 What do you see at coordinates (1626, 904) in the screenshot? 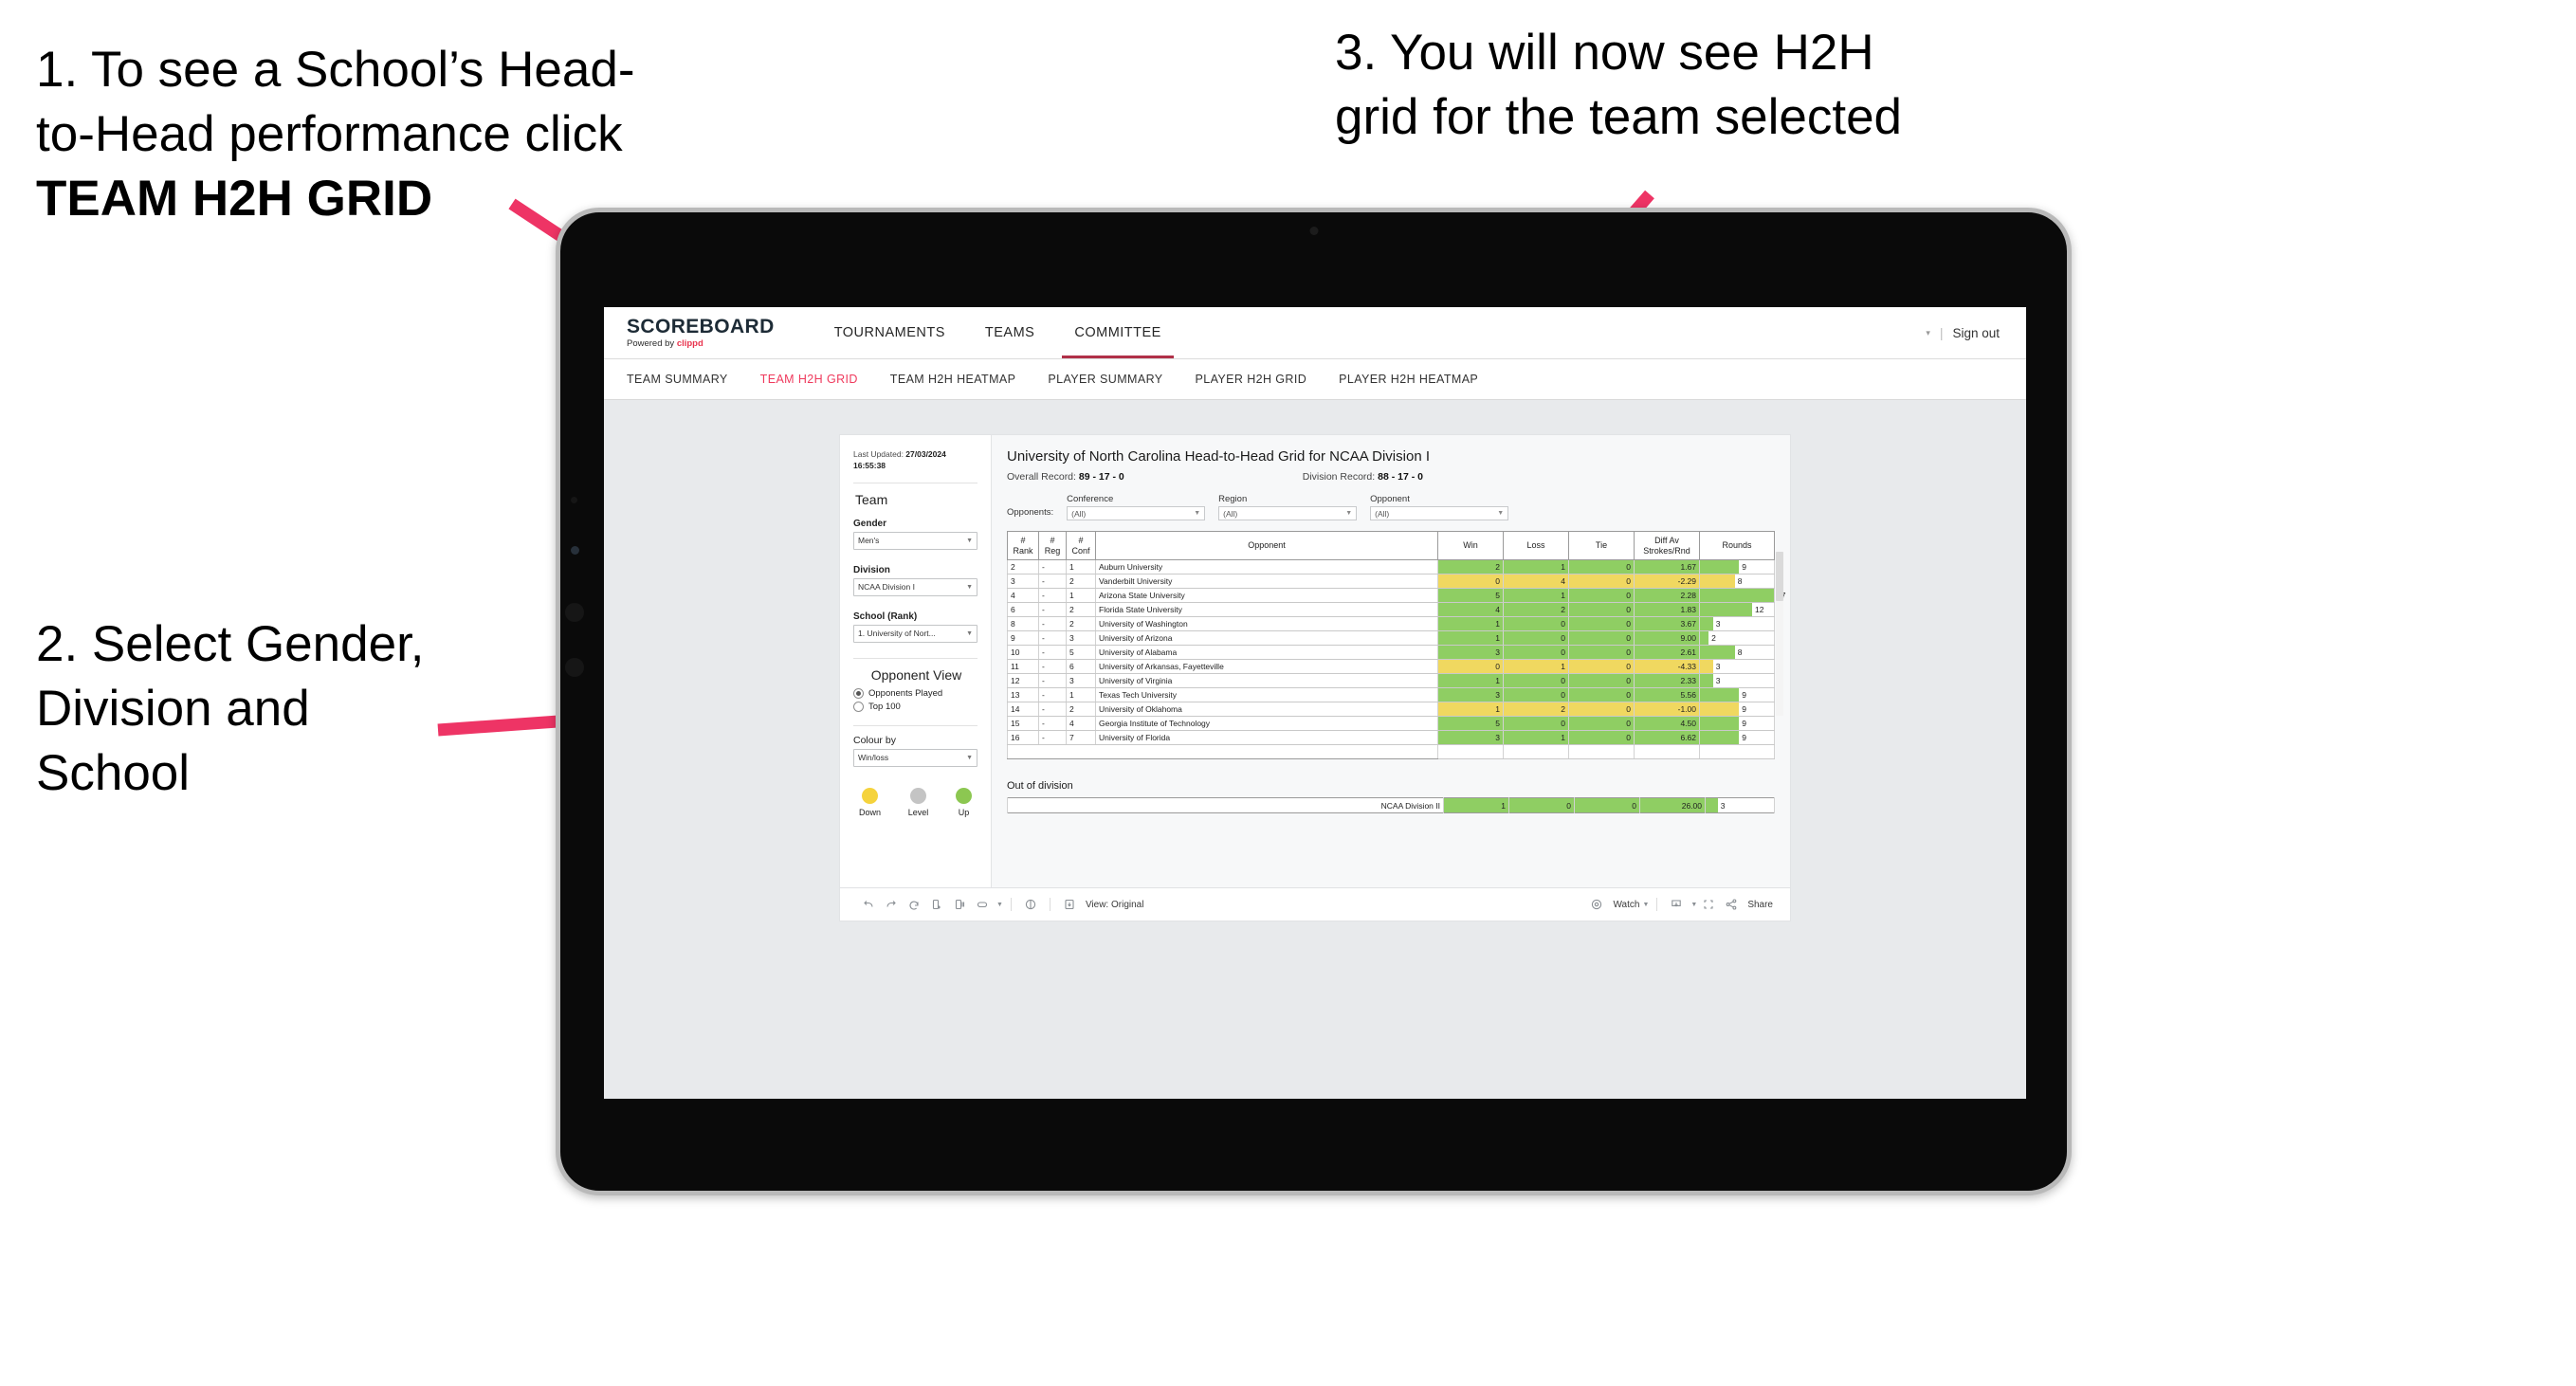
I see `watch-label: Watch` at bounding box center [1626, 904].